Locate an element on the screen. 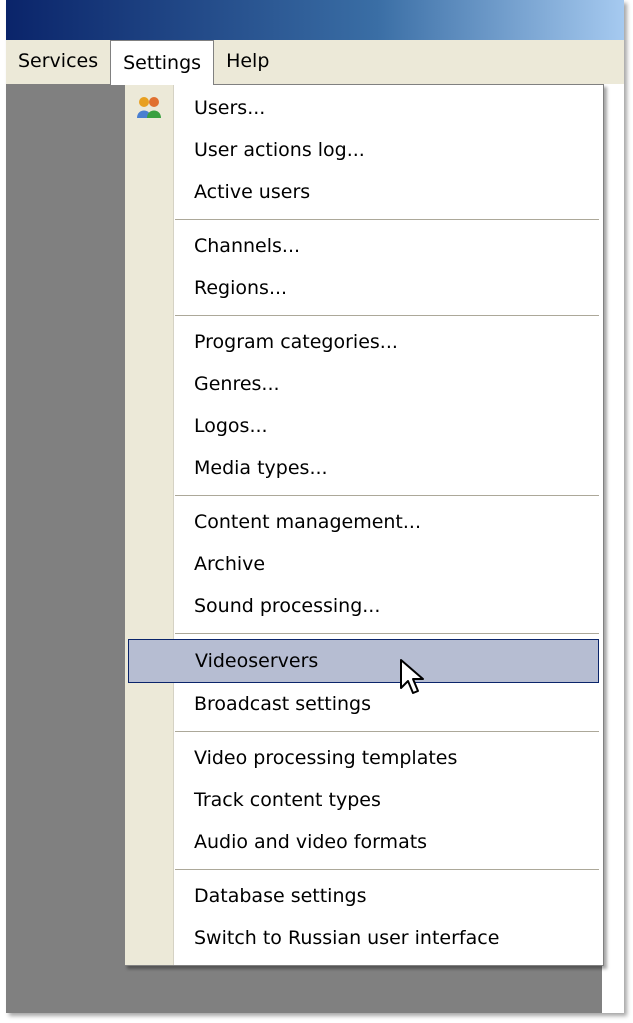  menu-item-switch-language: Switch to Russian user interface is located at coordinates (364, 938).